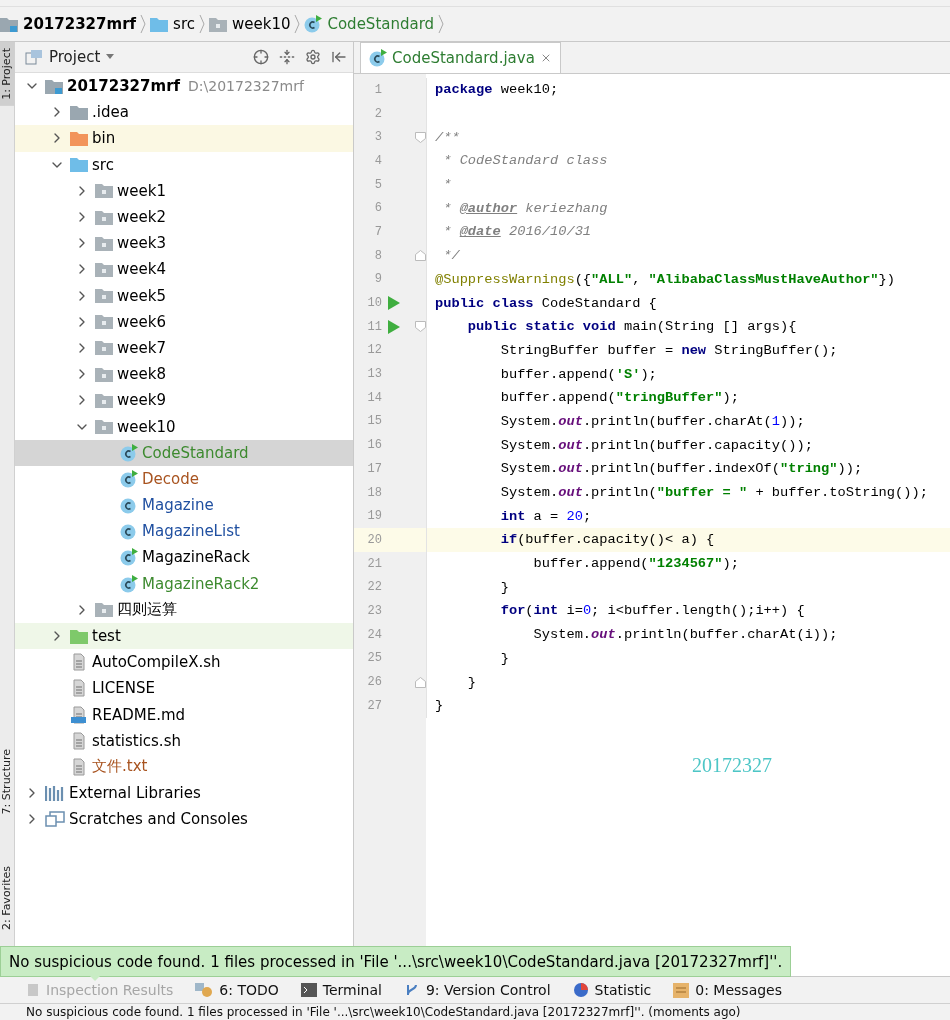 The width and height of the screenshot is (950, 1020). What do you see at coordinates (525, 208) in the screenshot?
I see `code-line: * @author keriezhang` at bounding box center [525, 208].